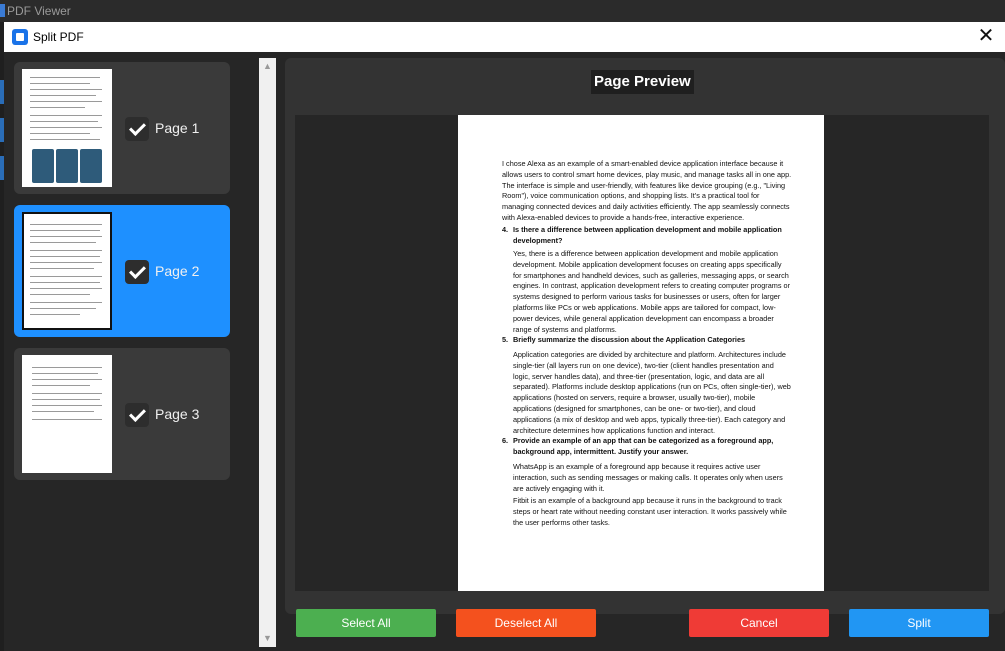  Describe the element at coordinates (2, 10) in the screenshot. I see `app-icon` at that location.